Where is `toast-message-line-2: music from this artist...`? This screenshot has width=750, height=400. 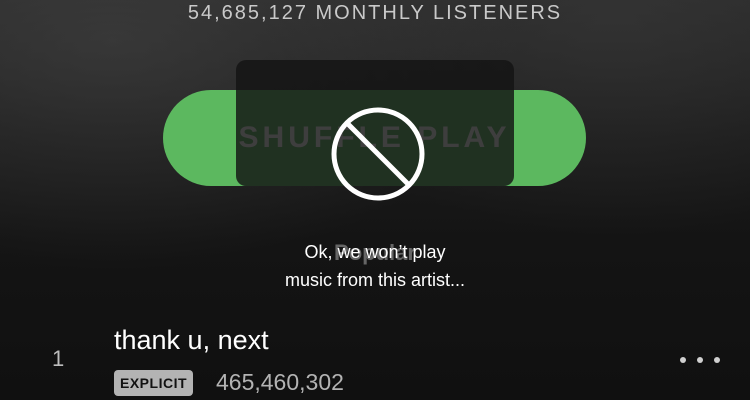 toast-message-line-2: music from this artist... is located at coordinates (375, 280).